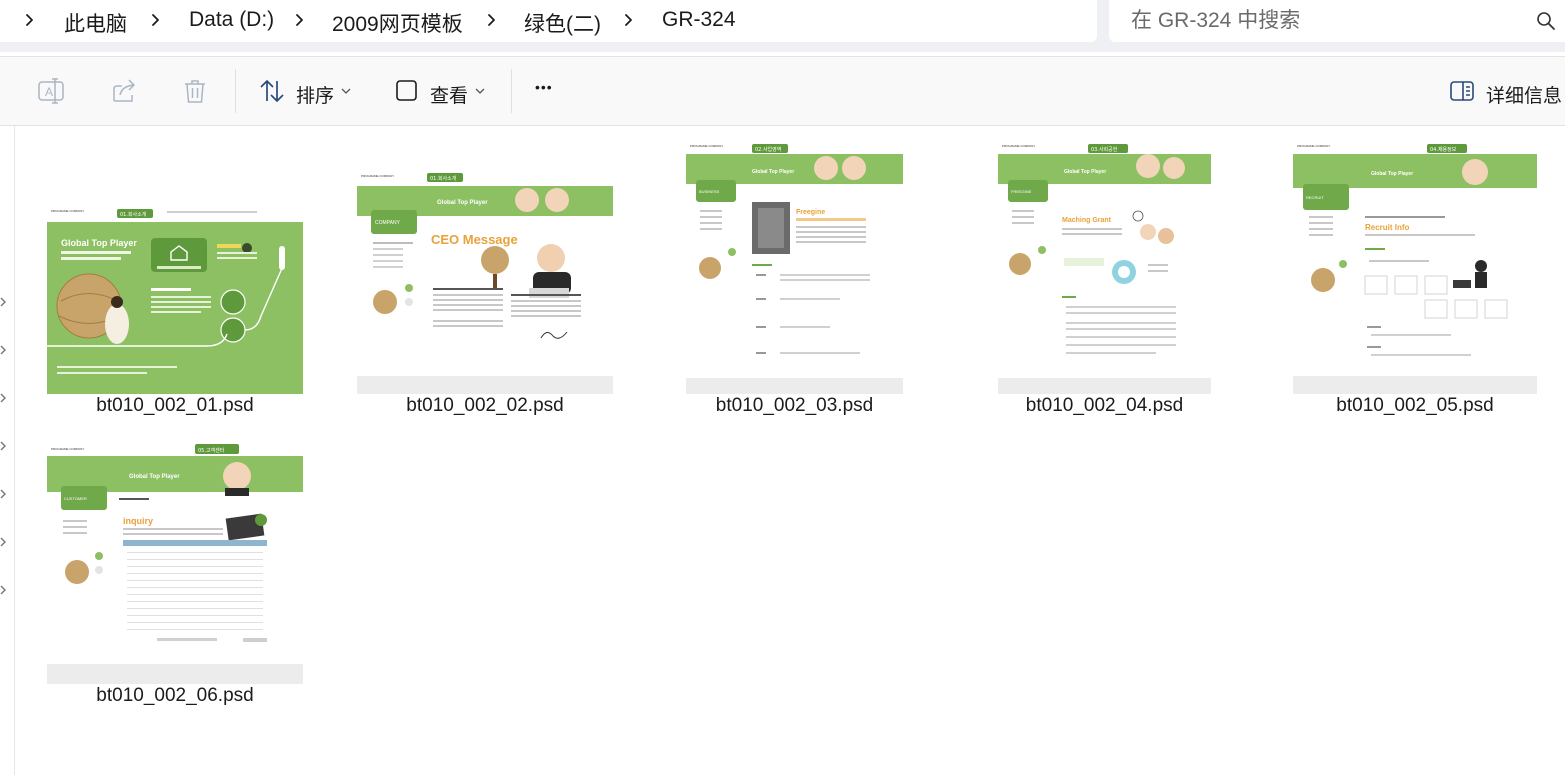 This screenshot has width=1565, height=775. Describe the element at coordinates (388, 223) in the screenshot. I see `thumb-side-title: COMPANY` at that location.